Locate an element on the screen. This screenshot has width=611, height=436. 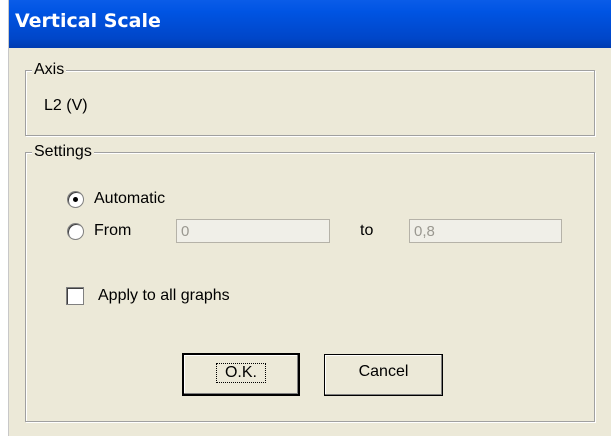
radio-from-indicator is located at coordinates (75, 231).